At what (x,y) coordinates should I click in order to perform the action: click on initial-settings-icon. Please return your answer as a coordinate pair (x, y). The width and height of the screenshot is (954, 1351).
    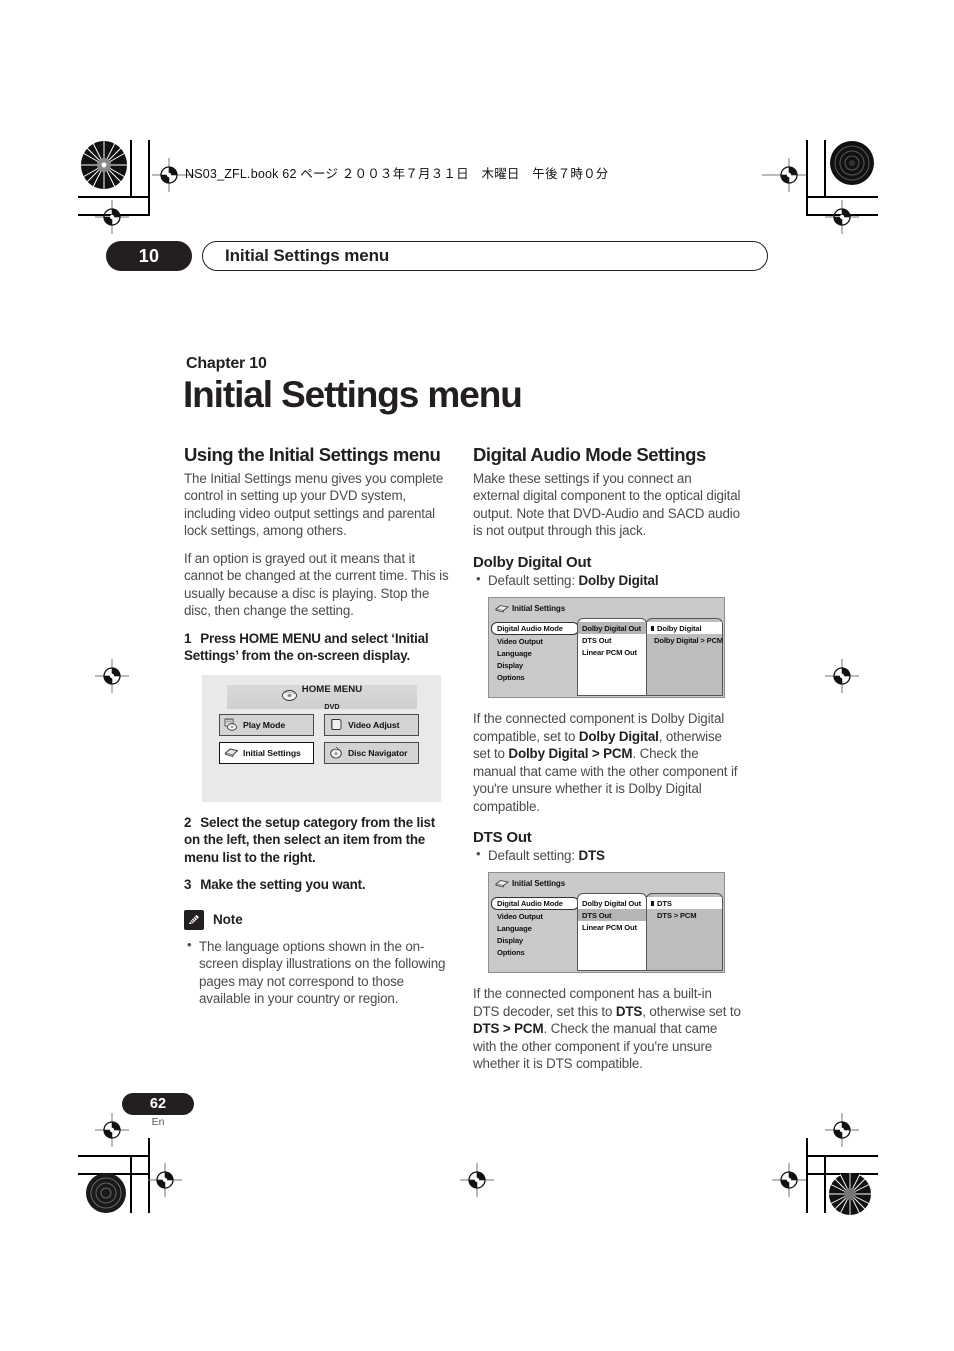
    Looking at the image, I should click on (231, 752).